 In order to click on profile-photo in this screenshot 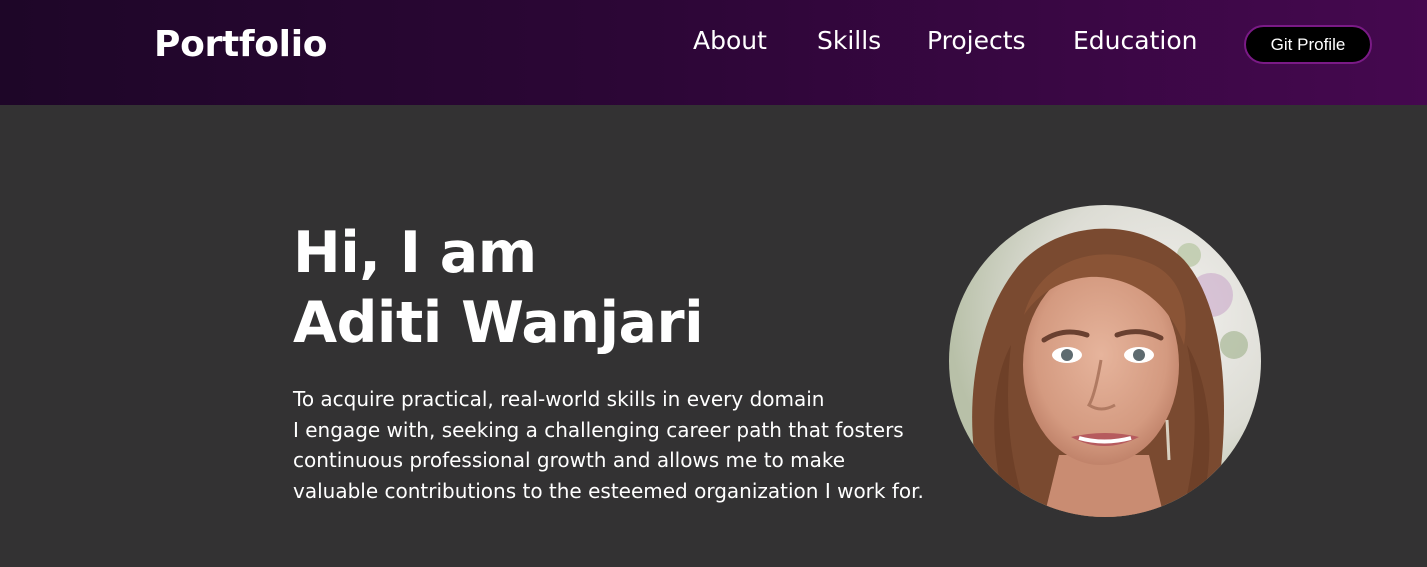, I will do `click(1105, 361)`.